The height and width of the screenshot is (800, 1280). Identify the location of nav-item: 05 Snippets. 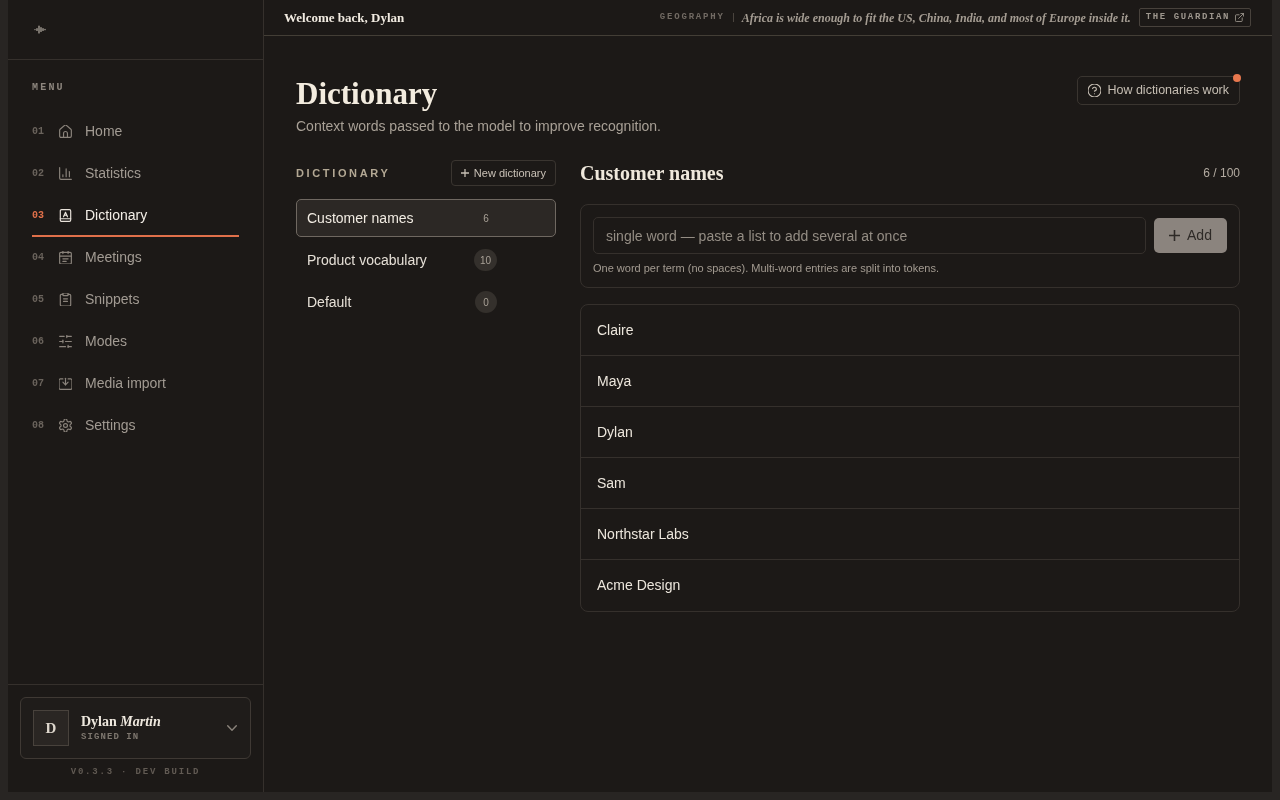
(135, 300).